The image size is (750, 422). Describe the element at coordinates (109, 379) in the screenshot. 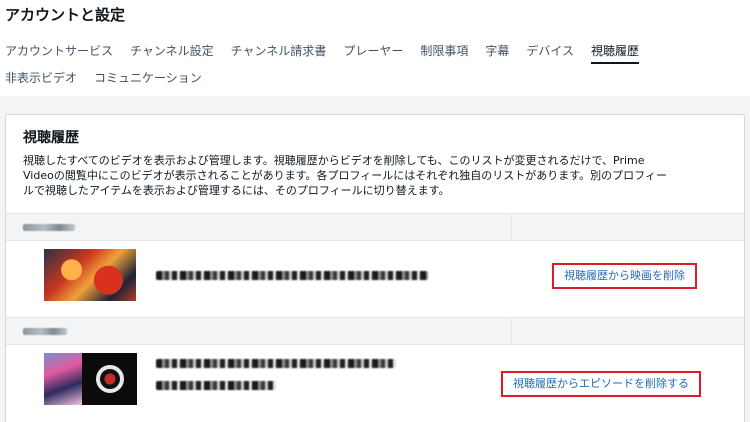

I see `episode-thumbnail` at that location.